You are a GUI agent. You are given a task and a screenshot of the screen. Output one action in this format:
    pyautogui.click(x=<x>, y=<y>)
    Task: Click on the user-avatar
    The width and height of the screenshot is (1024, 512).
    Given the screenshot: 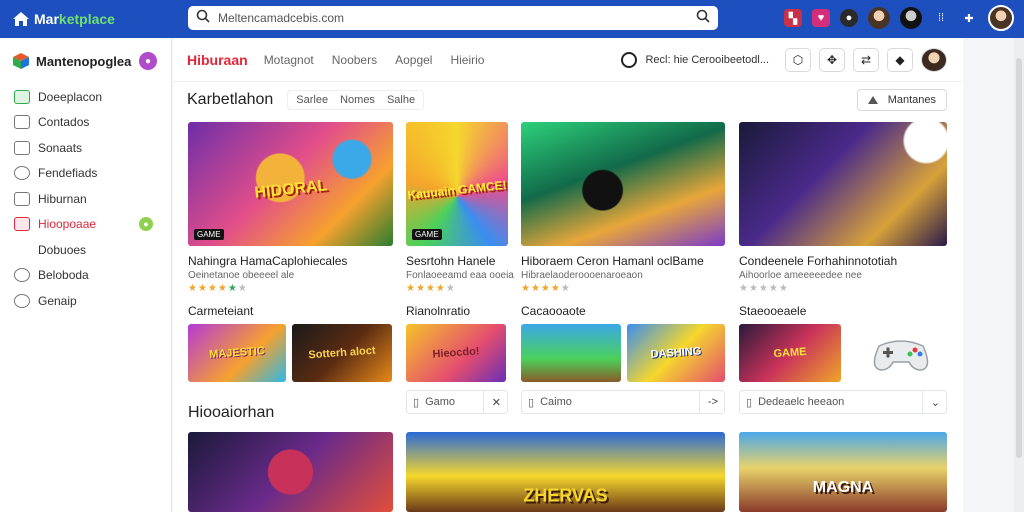 What is the action you would take?
    pyautogui.click(x=1001, y=18)
    